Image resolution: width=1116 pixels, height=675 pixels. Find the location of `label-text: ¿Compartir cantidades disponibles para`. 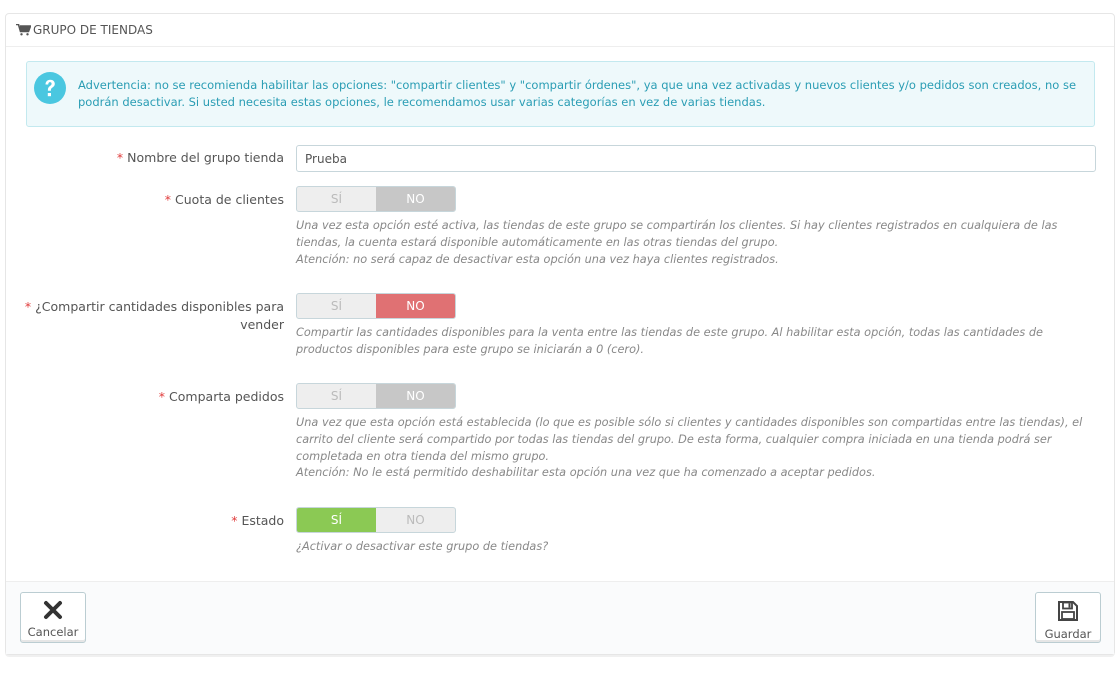

label-text: ¿Compartir cantidades disponibles para is located at coordinates (159, 306).